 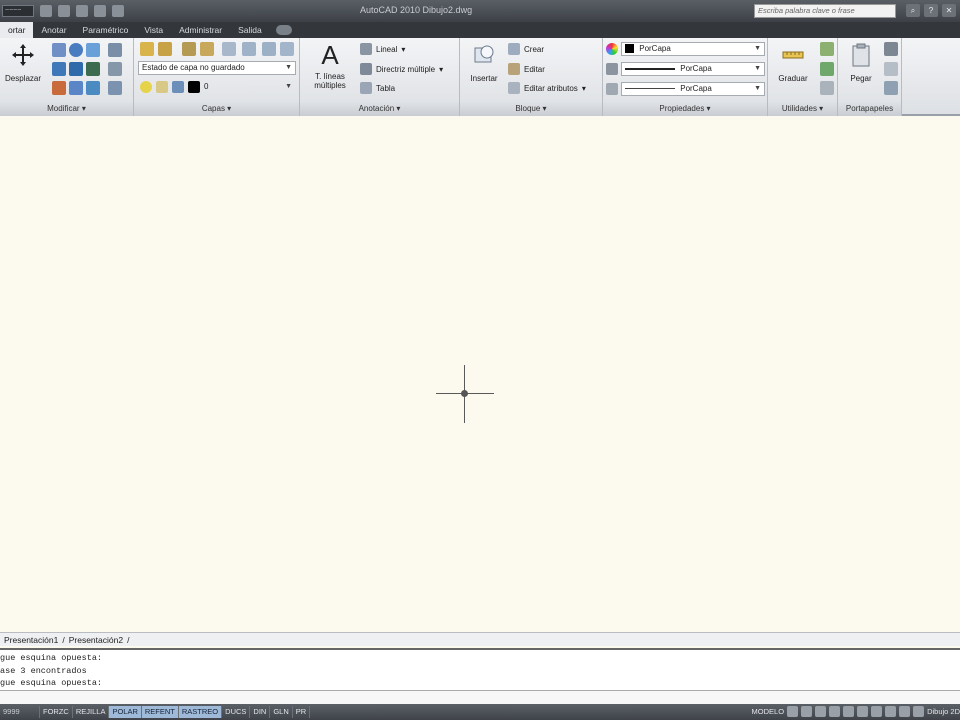 I want to click on tab-administrar: Administrar, so click(x=200, y=30).